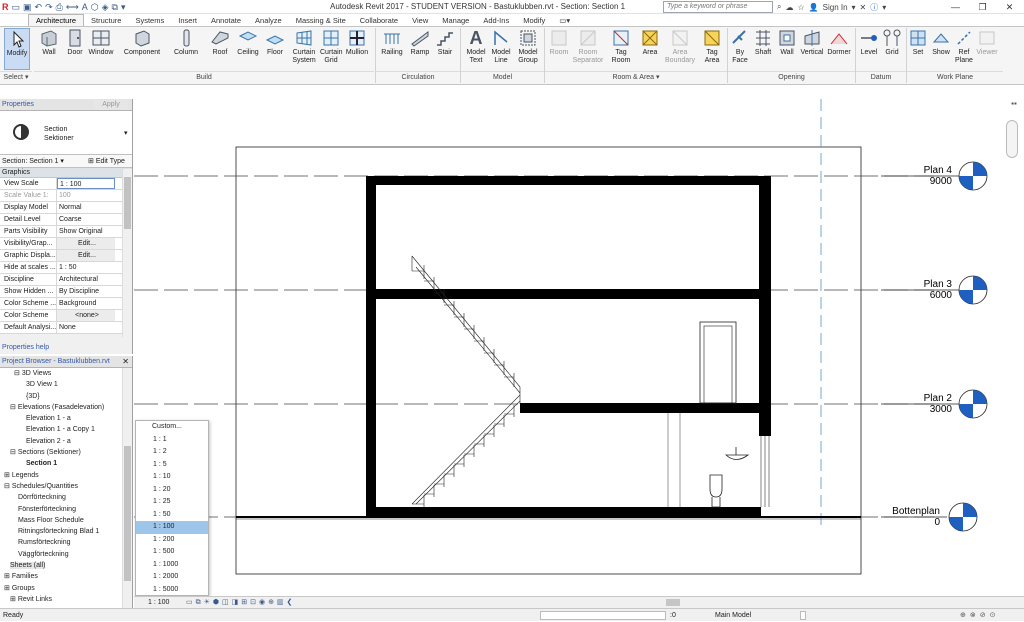 The image size is (1024, 622). What do you see at coordinates (66, 565) in the screenshot?
I see `browser-item: Sheets (all)` at bounding box center [66, 565].